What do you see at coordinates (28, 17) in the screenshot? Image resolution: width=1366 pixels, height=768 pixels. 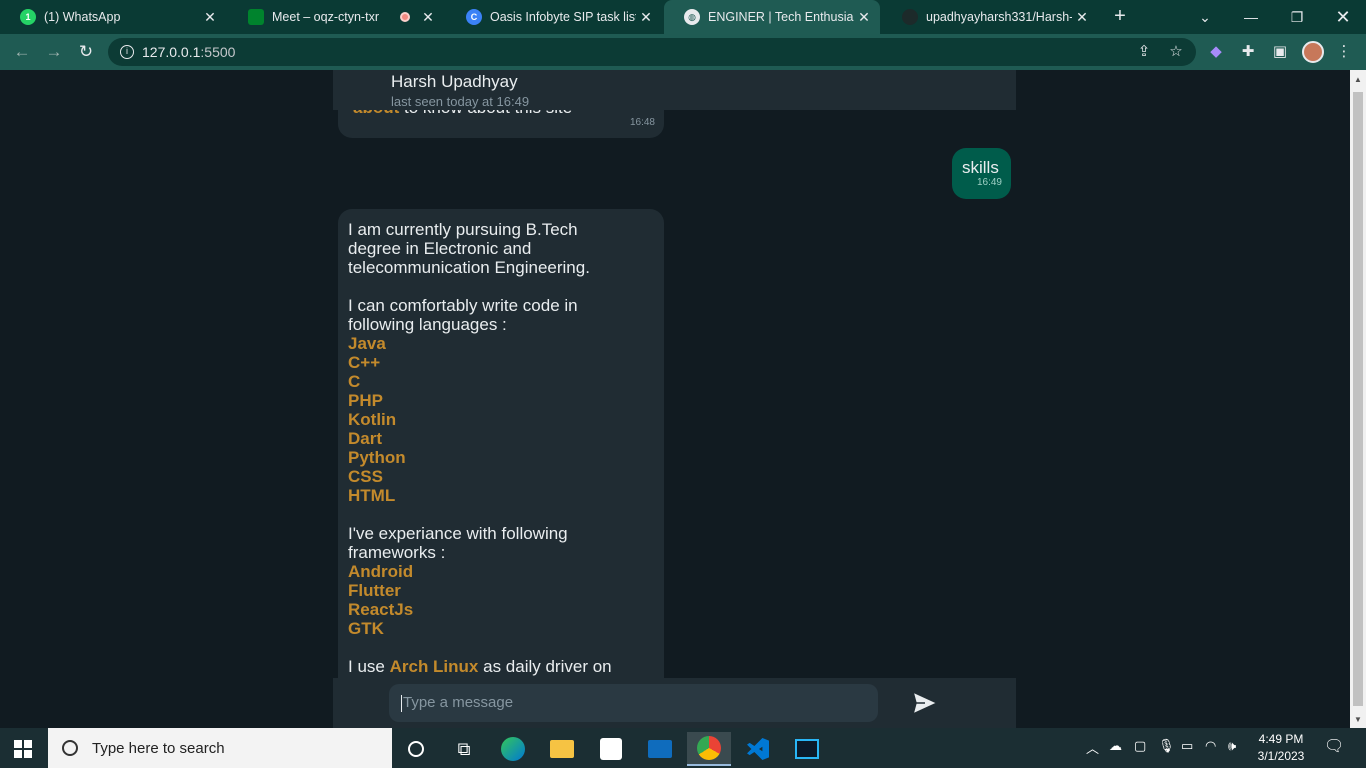 I see `whatsapp-icon: 1` at bounding box center [28, 17].